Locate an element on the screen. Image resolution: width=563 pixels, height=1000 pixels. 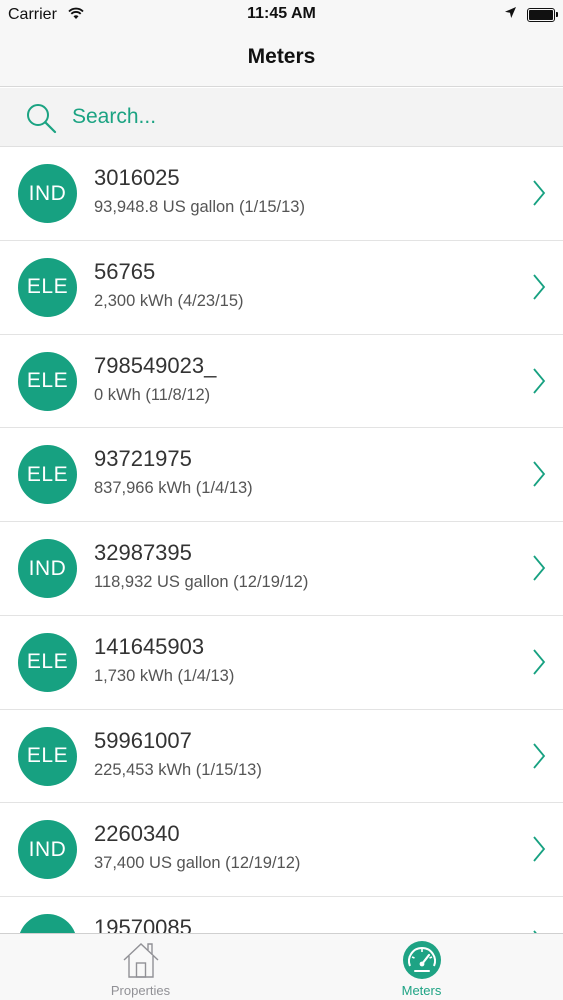
status-bar: Carrier 11:45 AM is located at coordinates (281, 15).